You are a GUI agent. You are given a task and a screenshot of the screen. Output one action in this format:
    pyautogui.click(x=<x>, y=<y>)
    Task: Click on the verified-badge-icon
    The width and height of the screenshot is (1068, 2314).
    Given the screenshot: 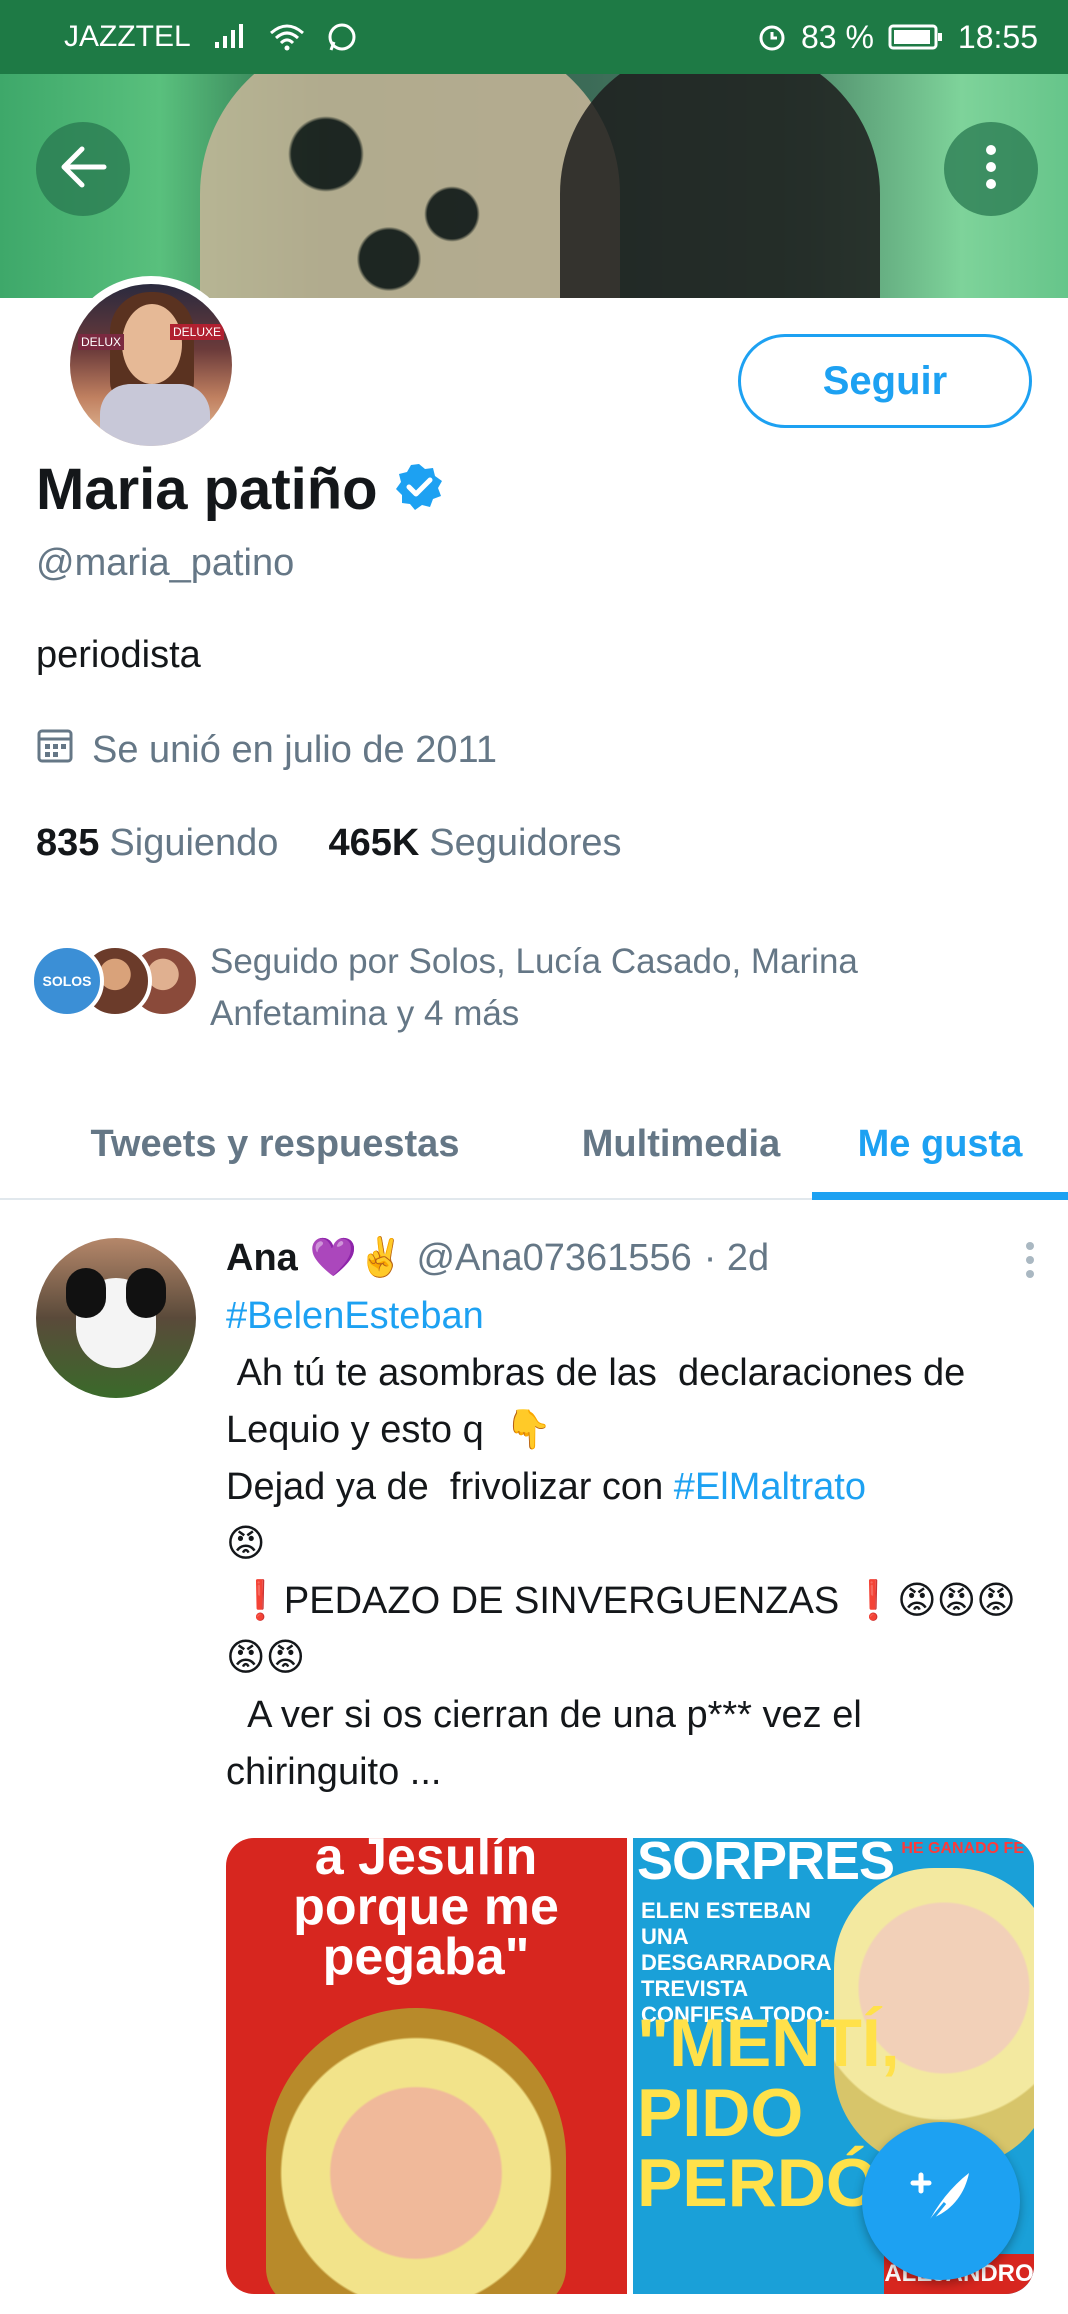 What is the action you would take?
    pyautogui.click(x=419, y=489)
    